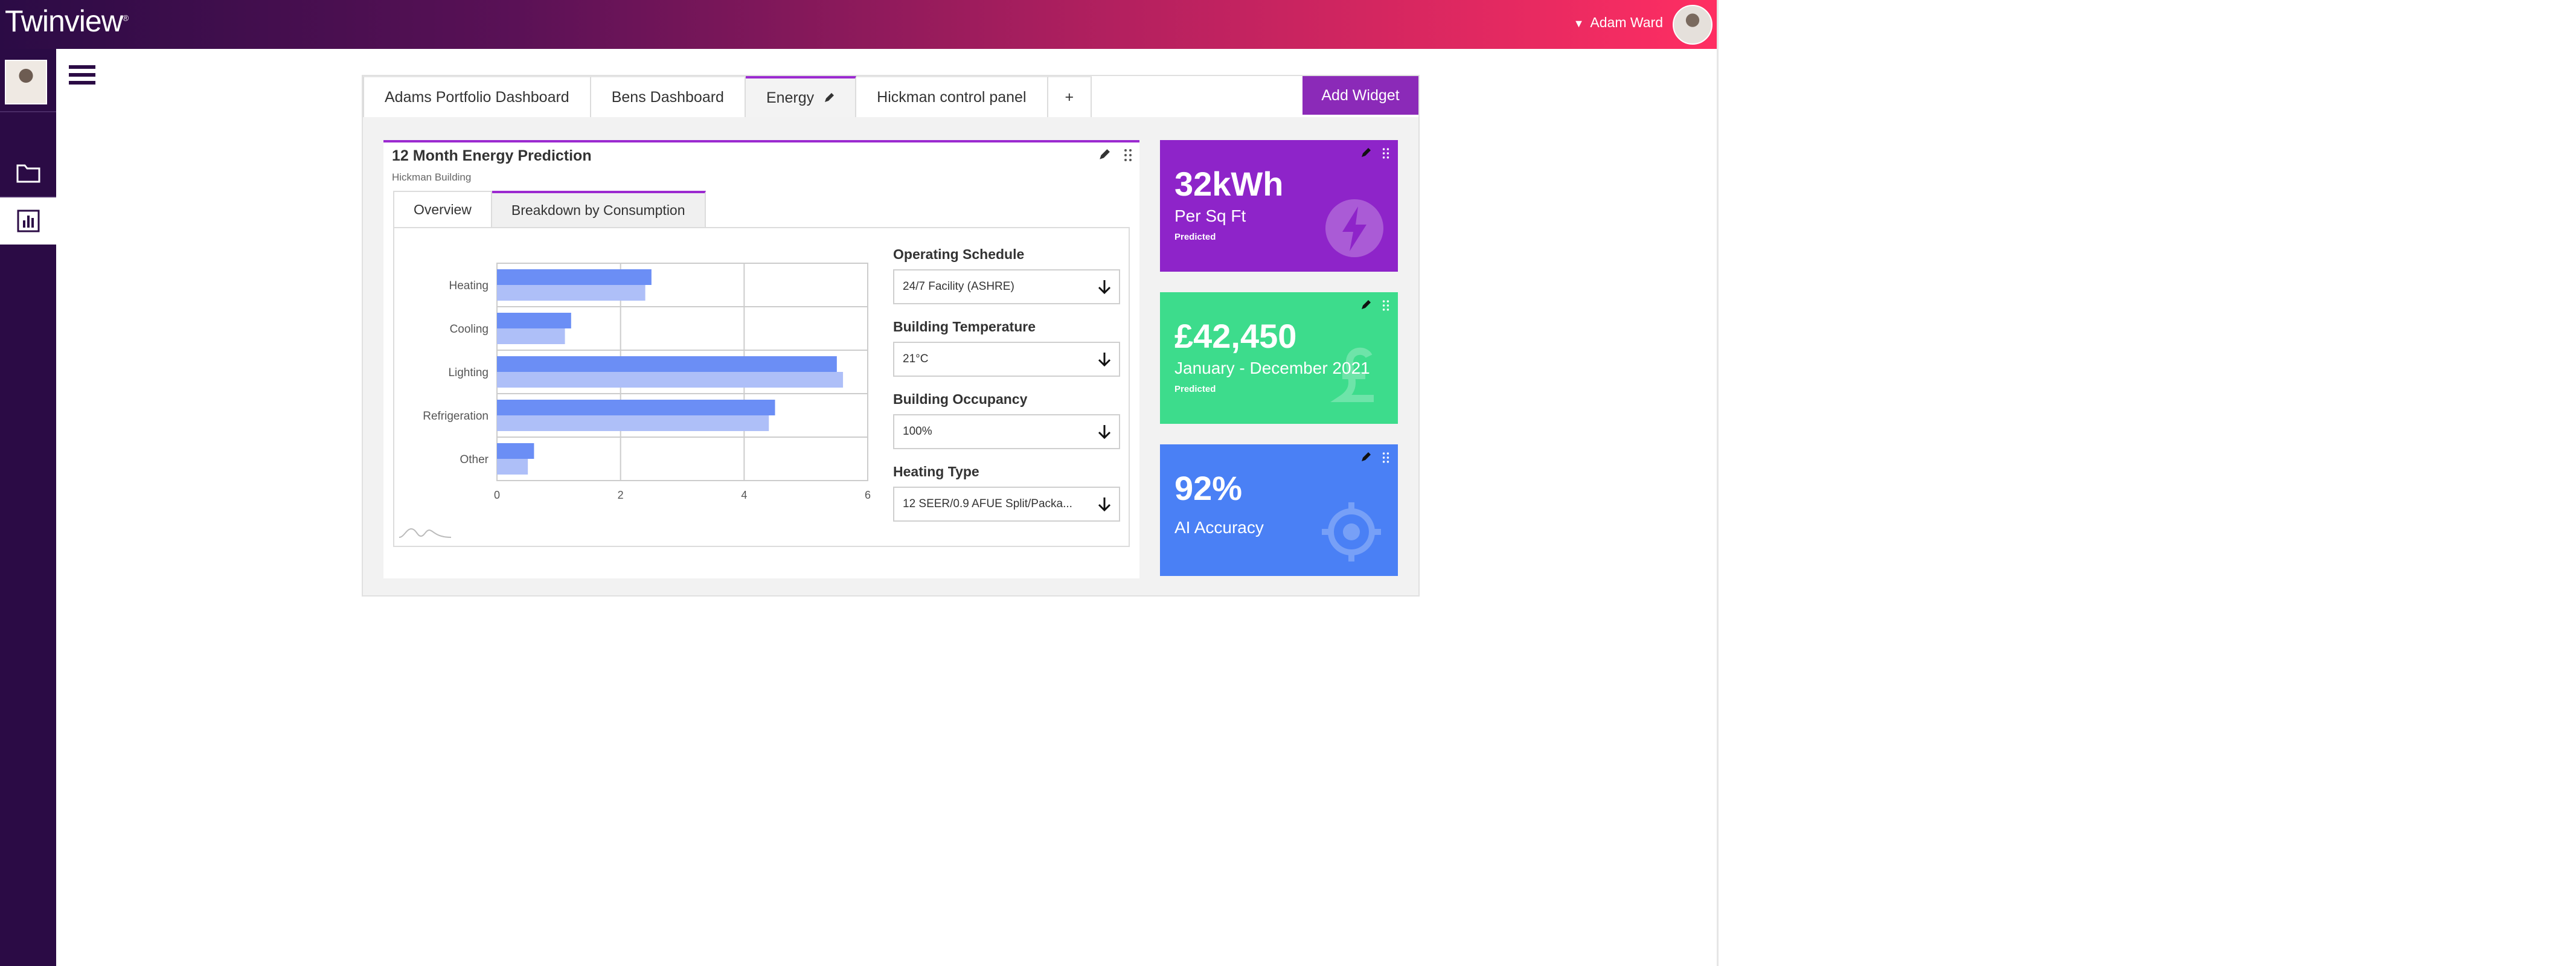  I want to click on user-menu: ▼ Adam Ward, so click(1618, 22).